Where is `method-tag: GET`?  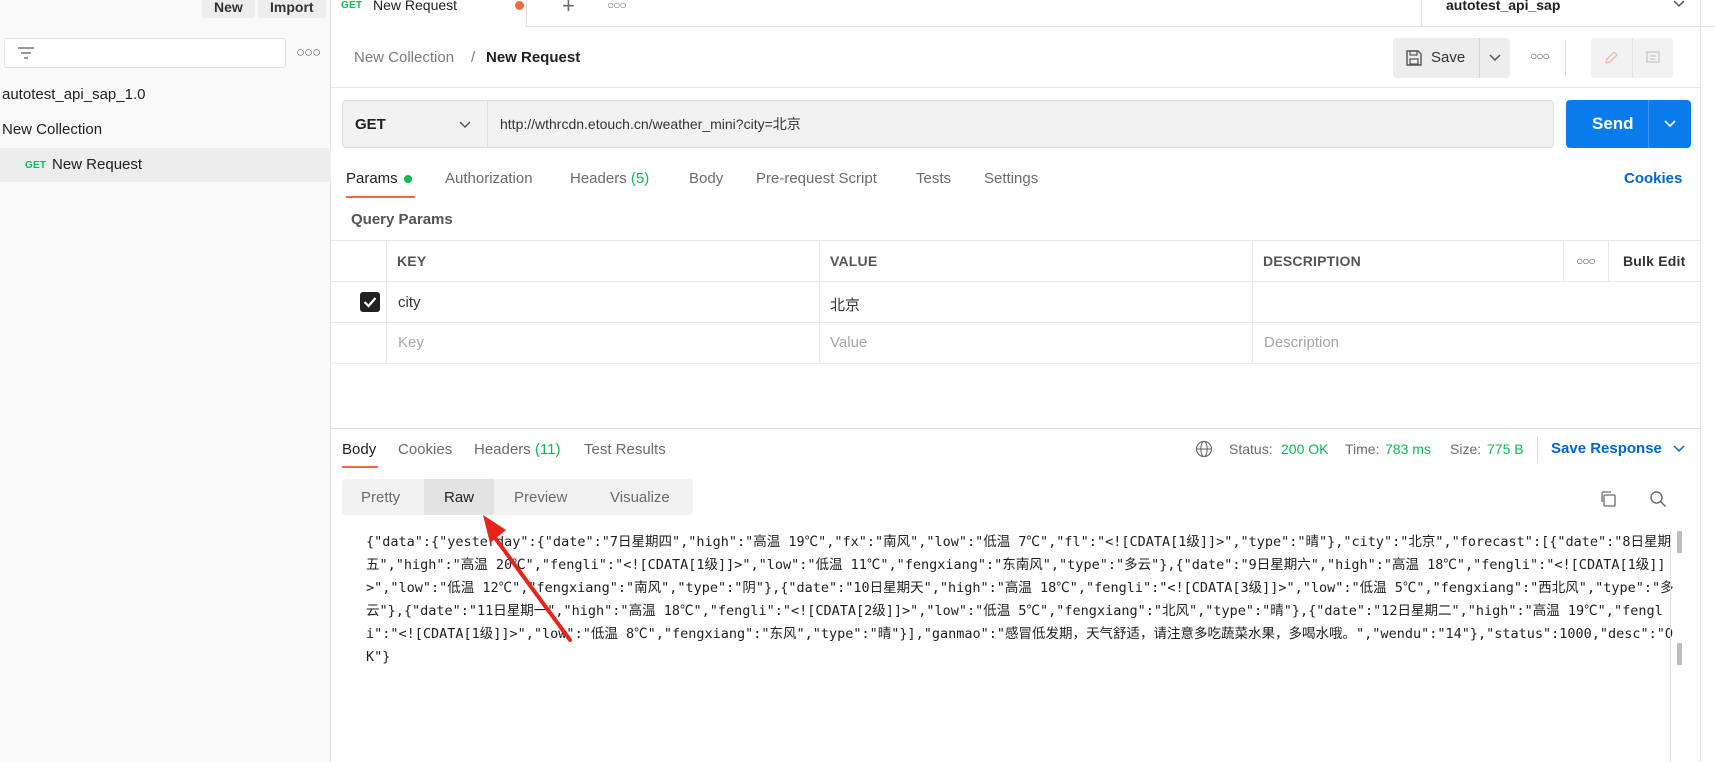 method-tag: GET is located at coordinates (36, 165).